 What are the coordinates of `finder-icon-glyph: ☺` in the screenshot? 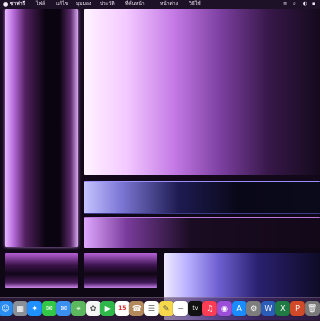 It's located at (5, 308).